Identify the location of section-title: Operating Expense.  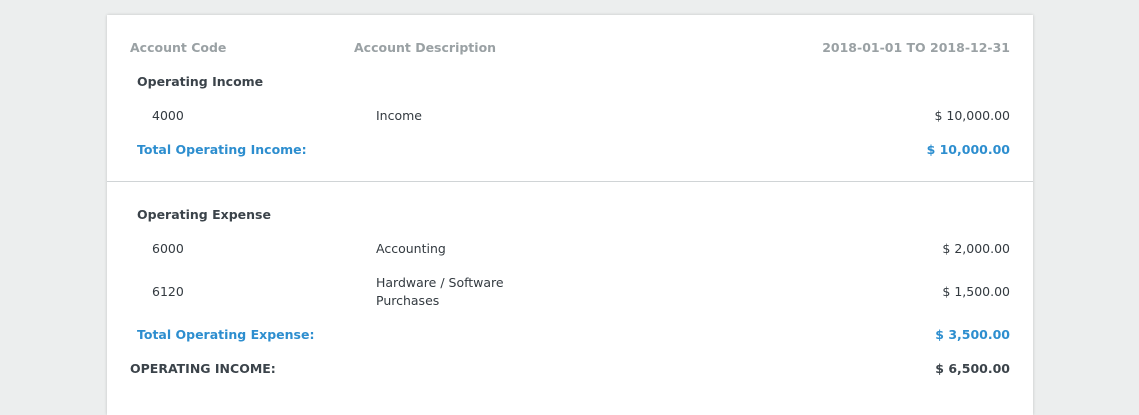
(204, 214).